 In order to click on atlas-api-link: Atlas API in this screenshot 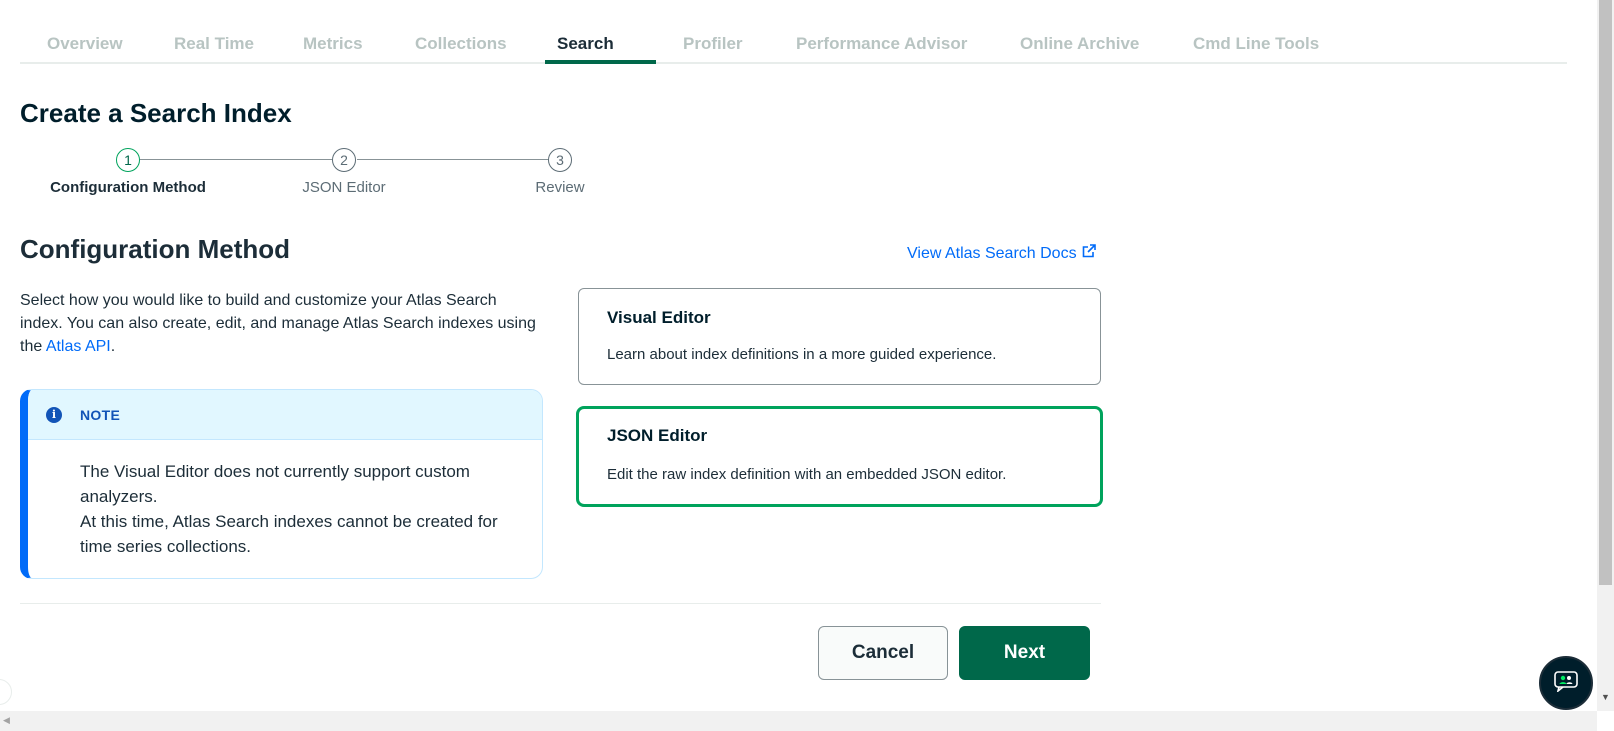, I will do `click(78, 346)`.